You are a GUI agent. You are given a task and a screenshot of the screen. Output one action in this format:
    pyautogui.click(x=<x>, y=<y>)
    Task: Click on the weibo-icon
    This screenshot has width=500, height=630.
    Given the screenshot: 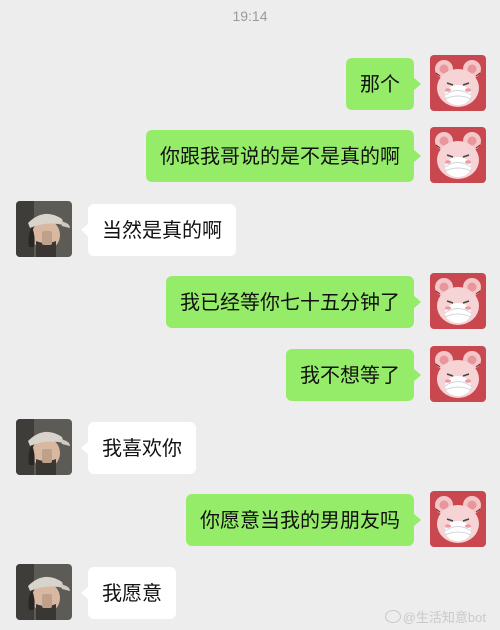 What is the action you would take?
    pyautogui.click(x=392, y=616)
    